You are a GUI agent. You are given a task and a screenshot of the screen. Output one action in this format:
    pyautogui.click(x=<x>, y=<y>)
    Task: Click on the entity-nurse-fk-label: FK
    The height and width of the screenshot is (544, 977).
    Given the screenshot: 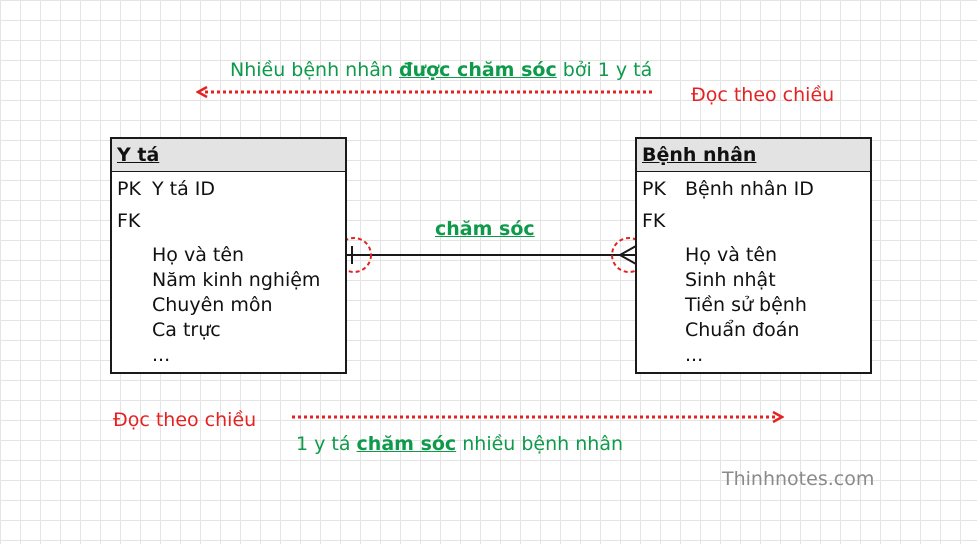 What is the action you would take?
    pyautogui.click(x=129, y=221)
    